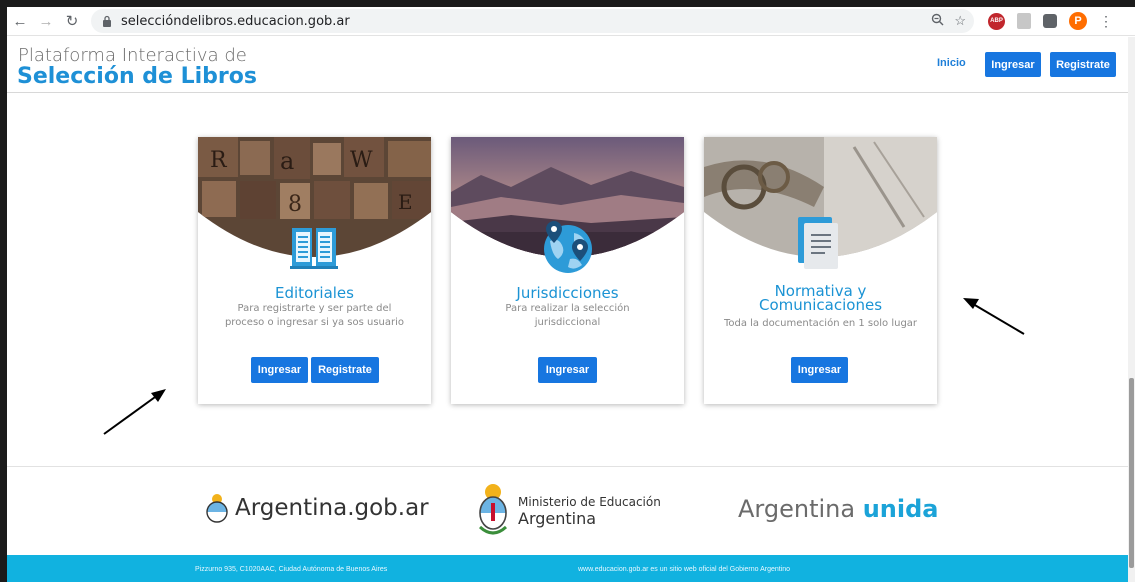 Image resolution: width=1135 pixels, height=582 pixels. I want to click on argentina-unida-logo: Argentina unida, so click(838, 509).